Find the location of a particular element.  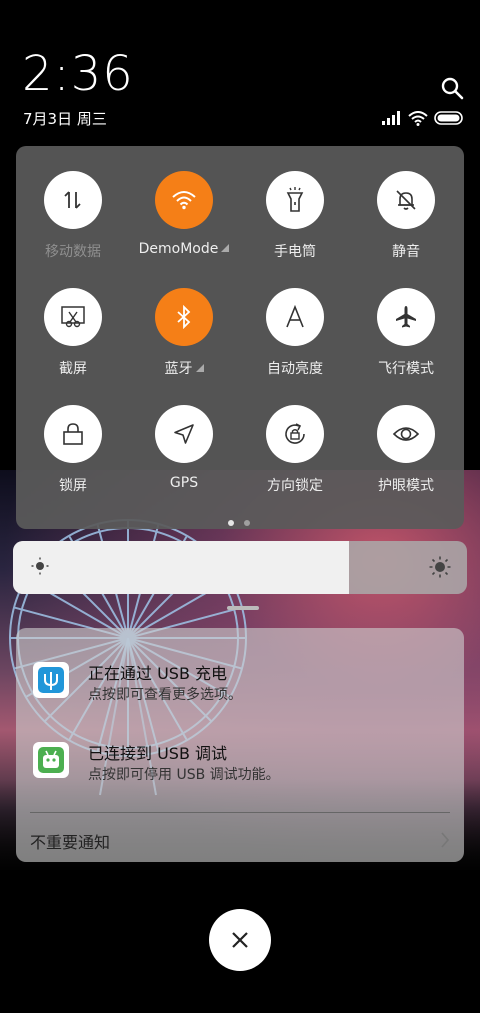

tile-rotation-lock: 方向锁定 is located at coordinates (295, 437).